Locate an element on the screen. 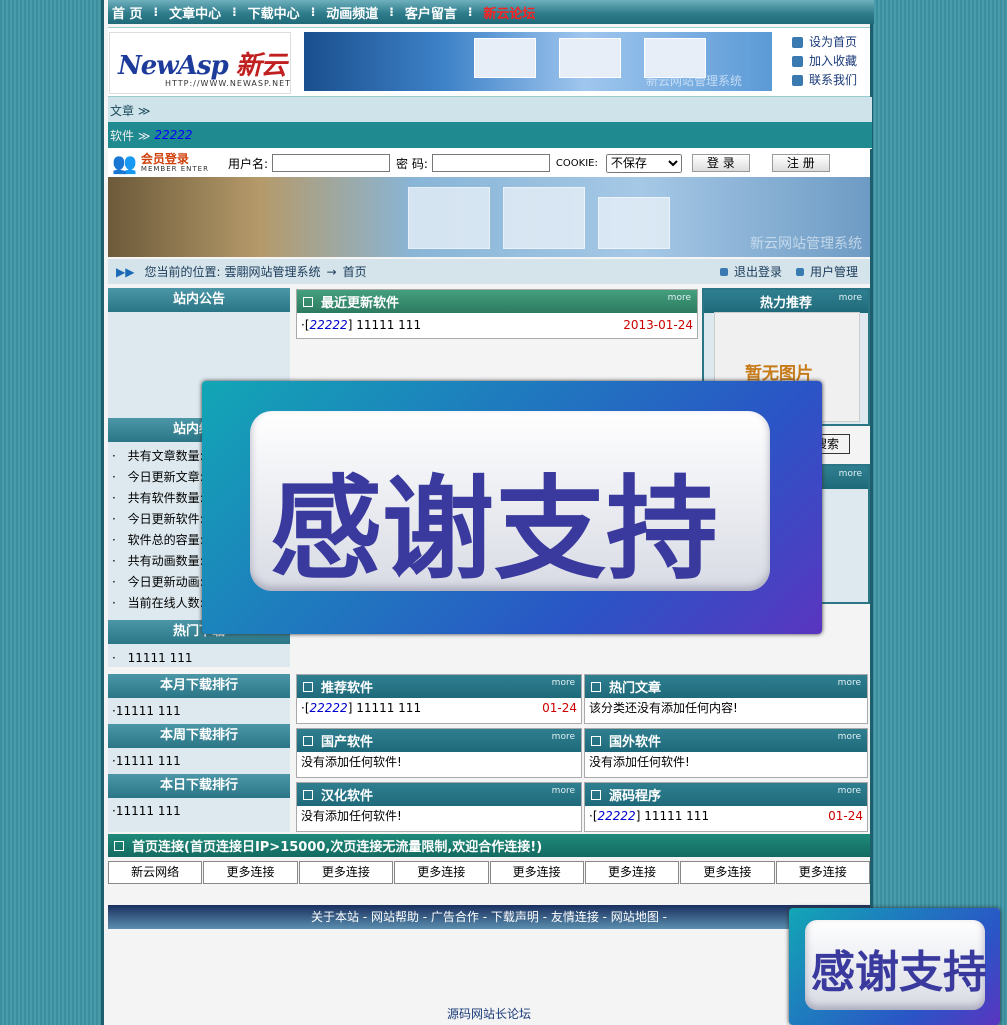 Image resolution: width=1007 pixels, height=1025 pixels. contact-label: 联系我们 is located at coordinates (833, 80).